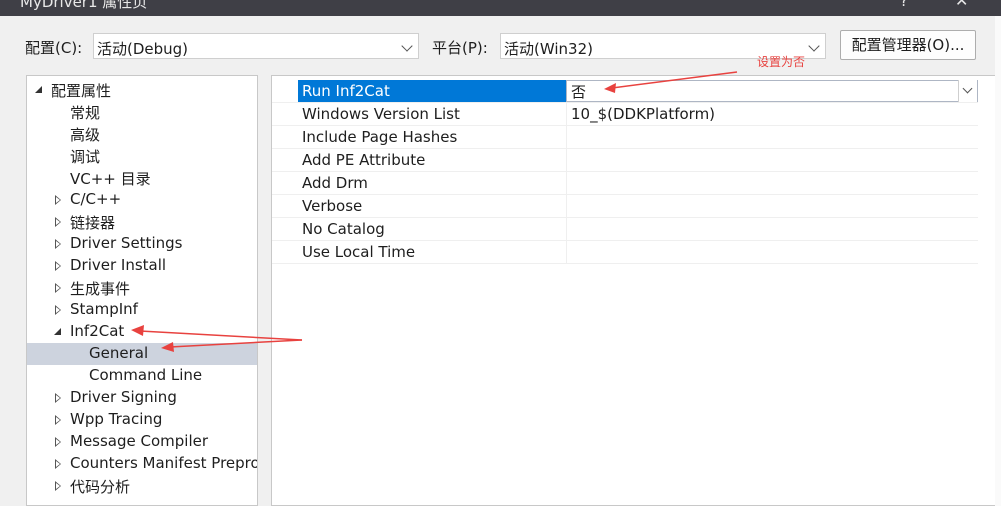  I want to click on help-icon: ?, so click(904, 5).